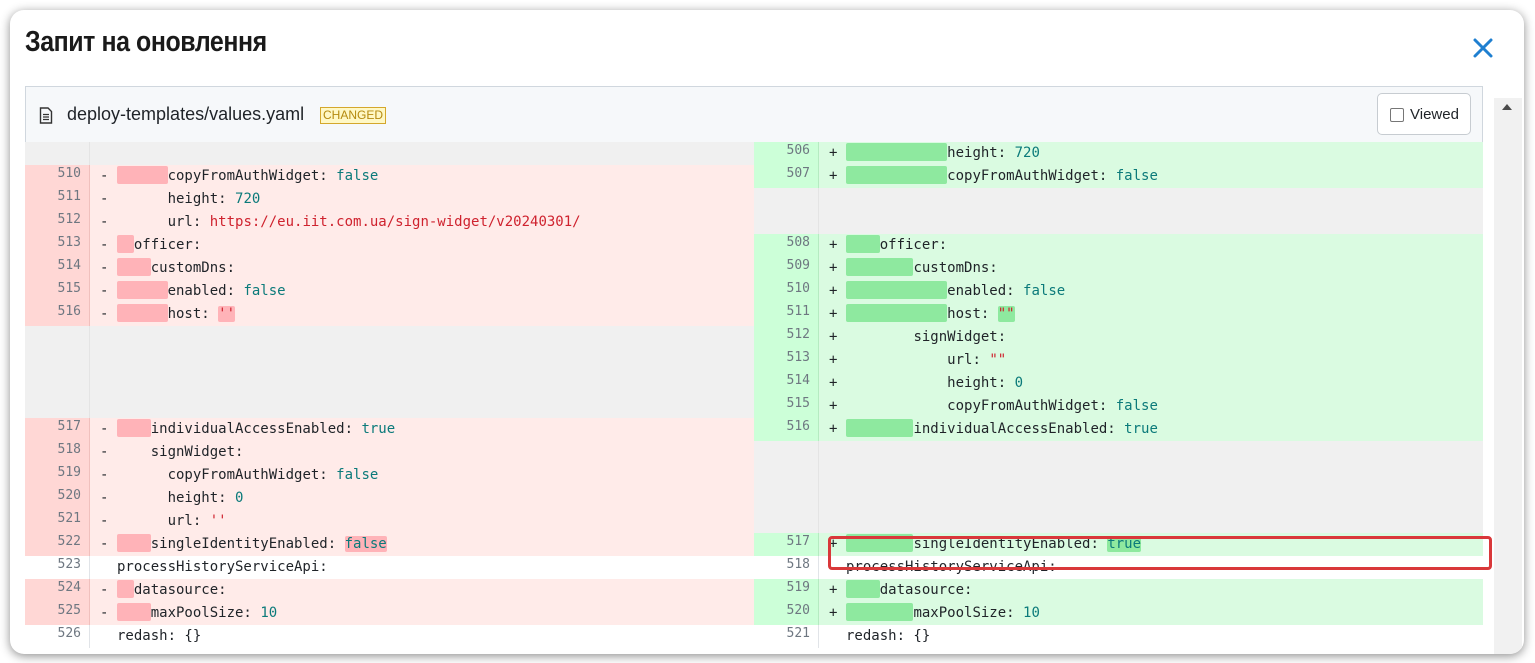  Describe the element at coordinates (389, 544) in the screenshot. I see `left-line: 522- singleIdentityEnabled: false` at that location.